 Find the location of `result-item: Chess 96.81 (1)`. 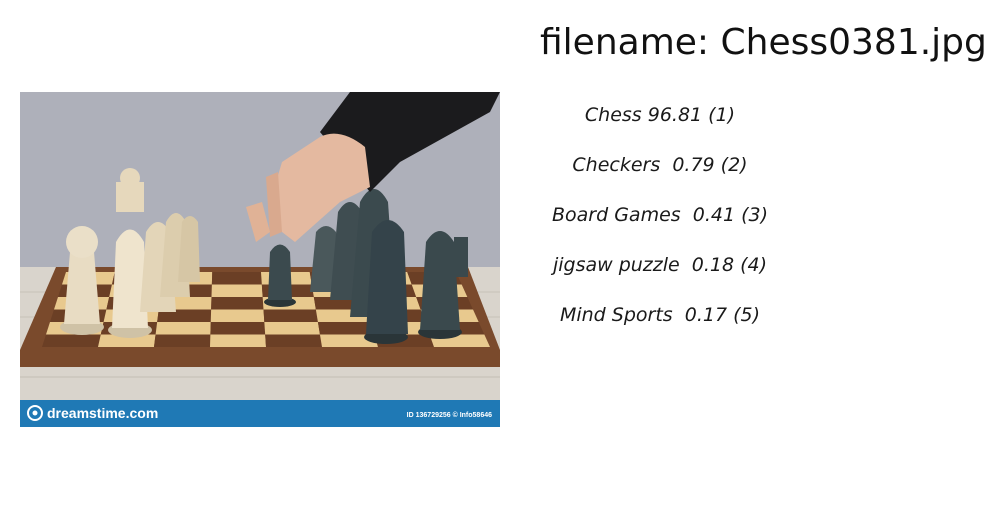

result-item: Chess 96.81 (1) is located at coordinates (660, 115).